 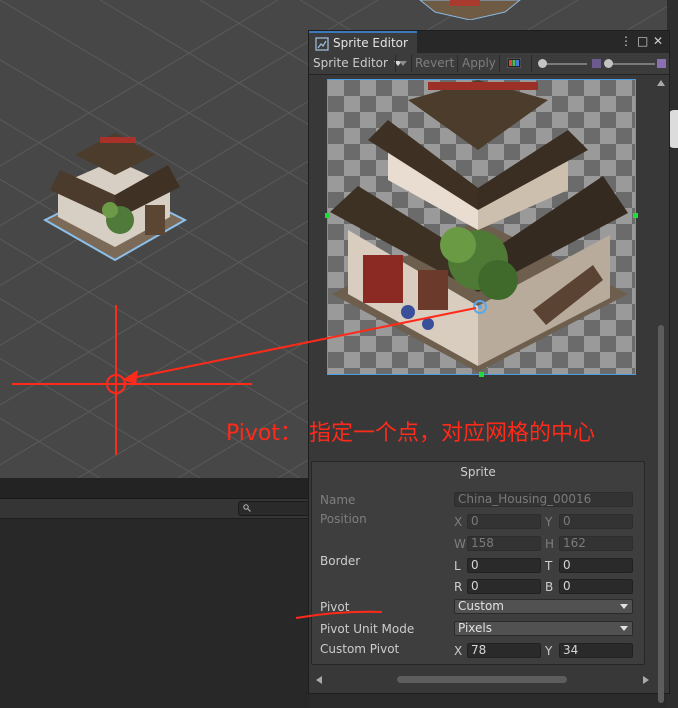 What do you see at coordinates (410, 433) in the screenshot?
I see `annotation-text: Pivot： 指定一个点，对应网格的中心` at bounding box center [410, 433].